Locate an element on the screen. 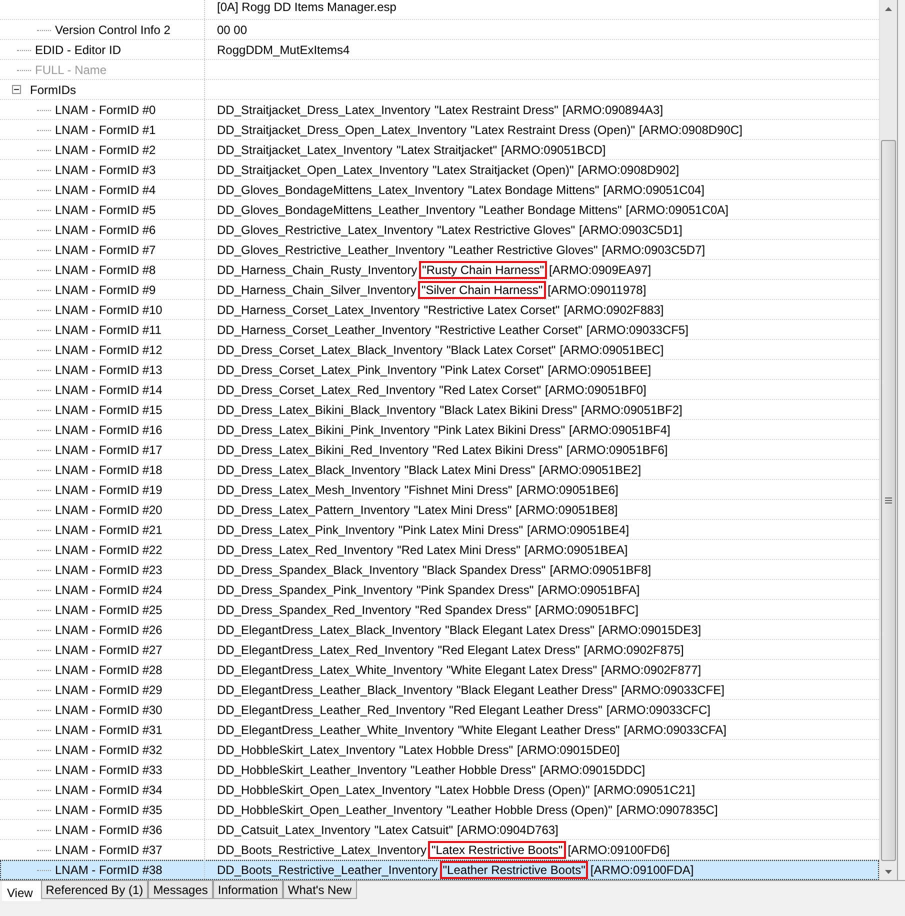 The height and width of the screenshot is (916, 905). tree-row: LNAM - FormID #8 DD_Harness_Chain_Rusty_Inventory "Rusty Chain Harness" [ARMO:0909EA97] is located at coordinates (439, 270).